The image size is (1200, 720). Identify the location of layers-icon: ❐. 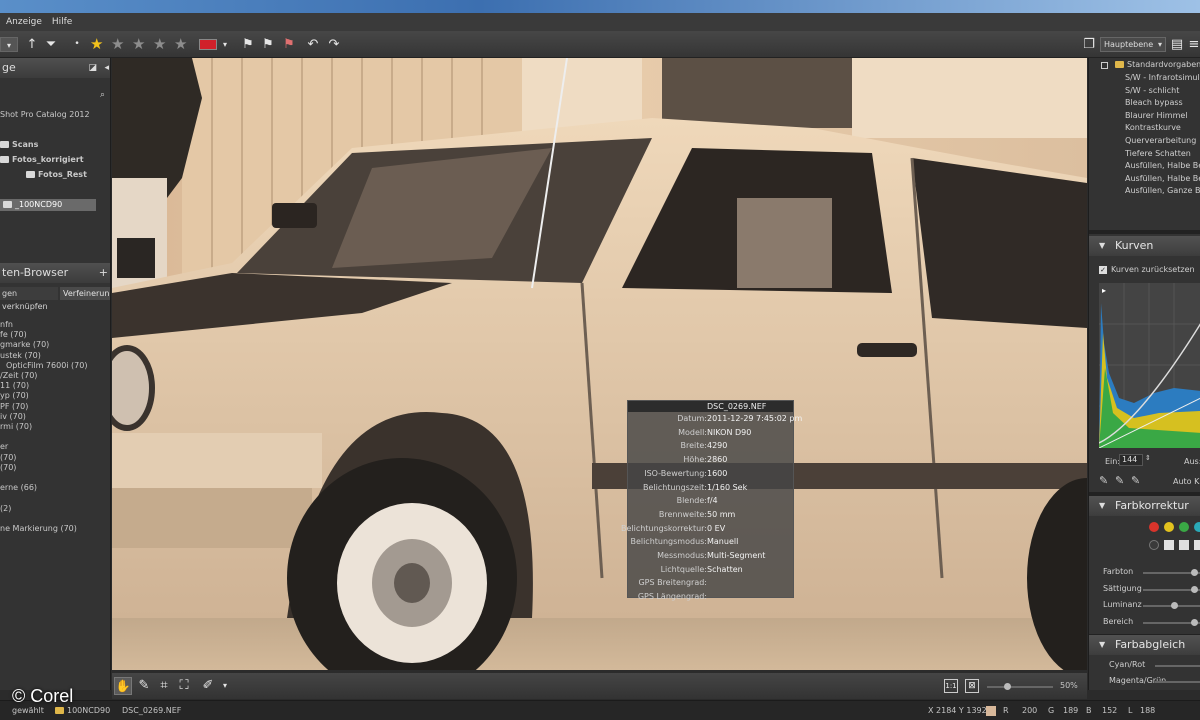
(1089, 44).